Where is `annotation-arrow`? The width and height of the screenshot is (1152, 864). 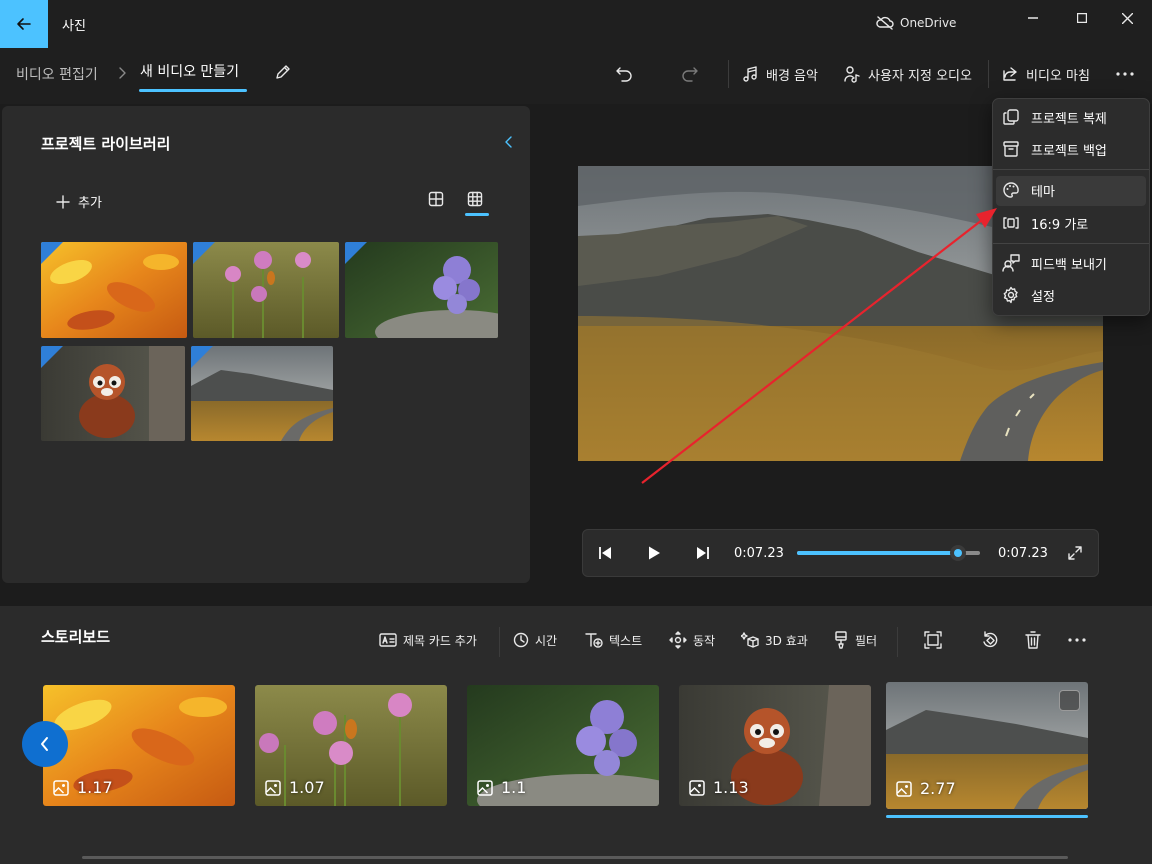
annotation-arrow is located at coordinates (819, 346).